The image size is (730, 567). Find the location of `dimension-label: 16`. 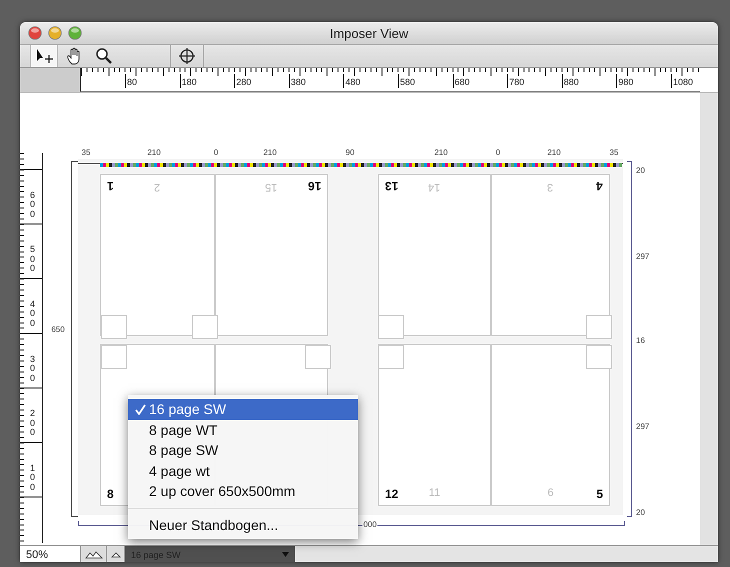

dimension-label: 16 is located at coordinates (640, 340).